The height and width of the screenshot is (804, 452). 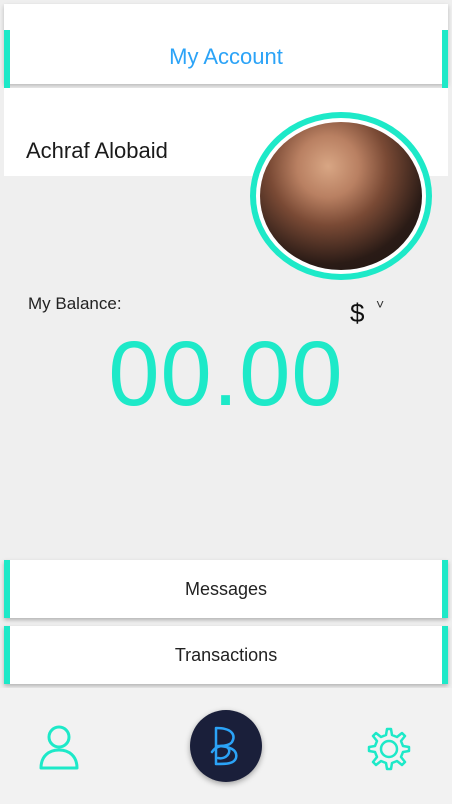 I want to click on chevron-down-icon: ˅, so click(x=380, y=304).